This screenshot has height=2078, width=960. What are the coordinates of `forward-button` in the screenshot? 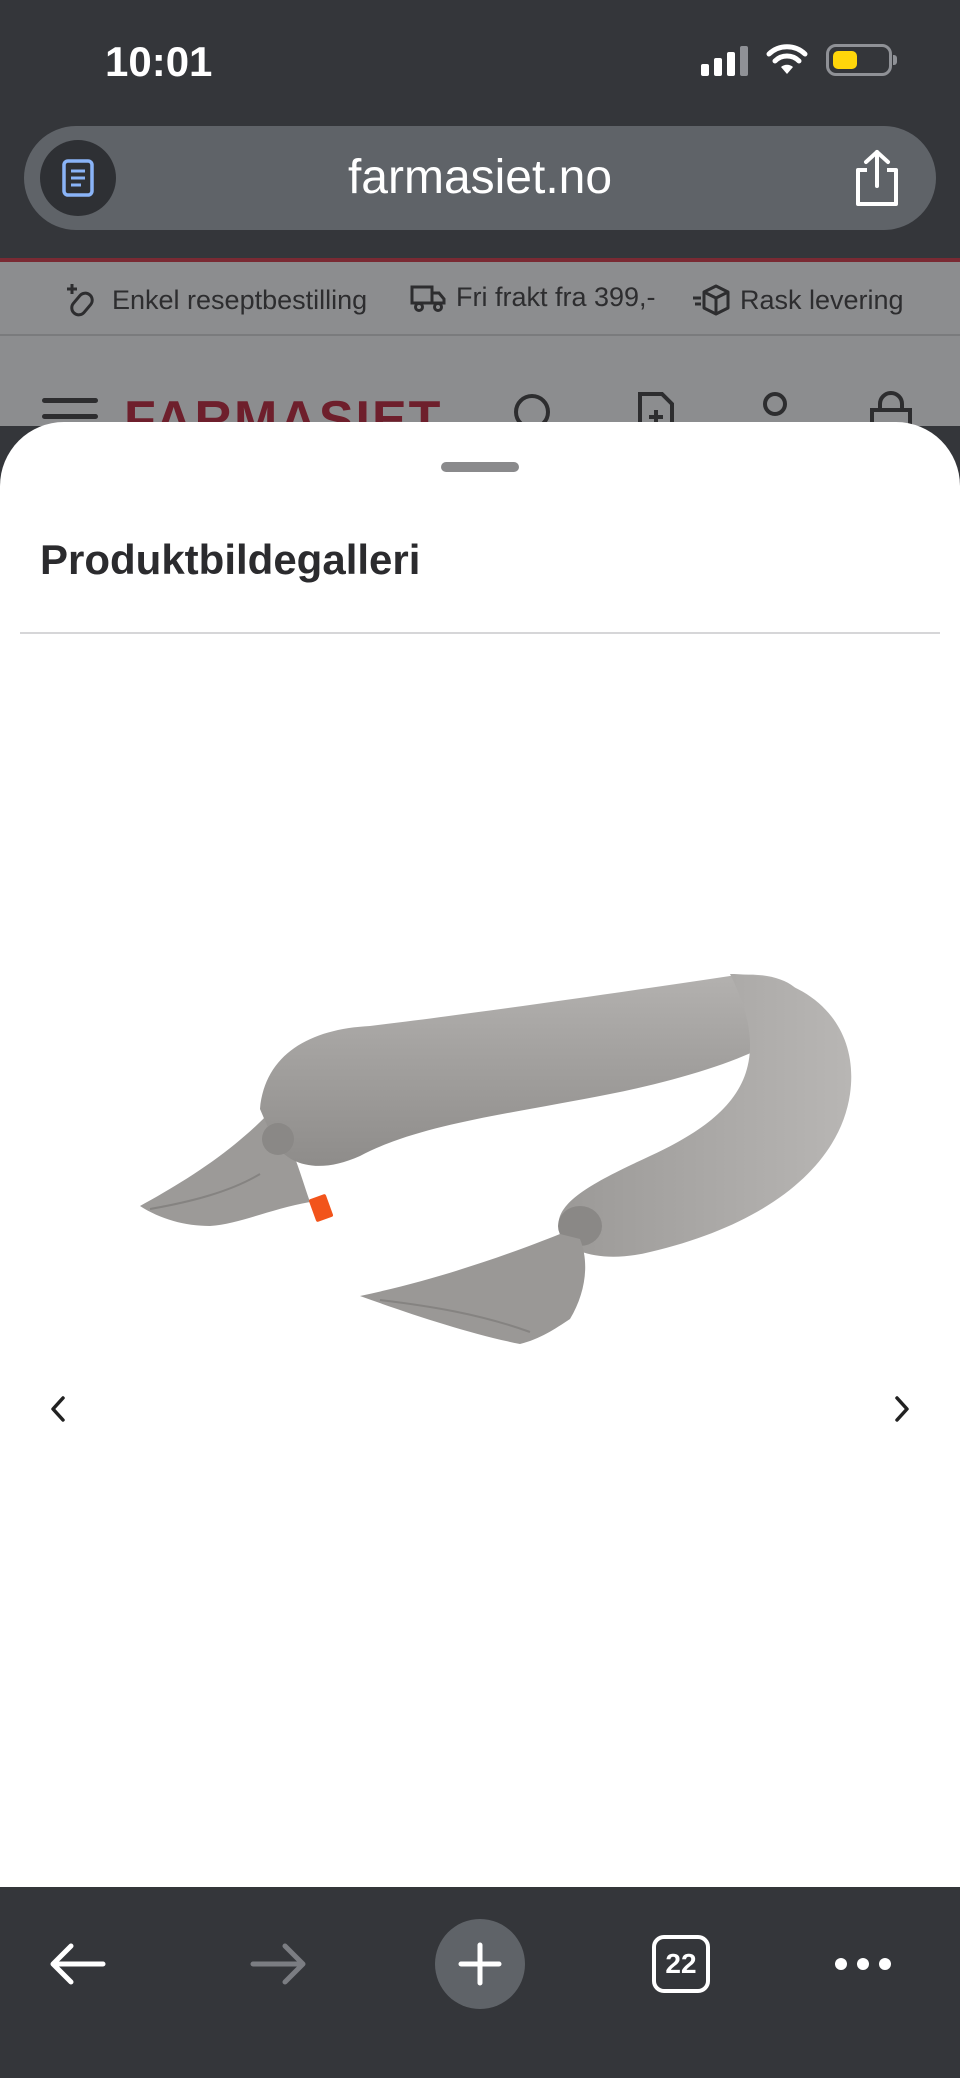 It's located at (279, 1964).